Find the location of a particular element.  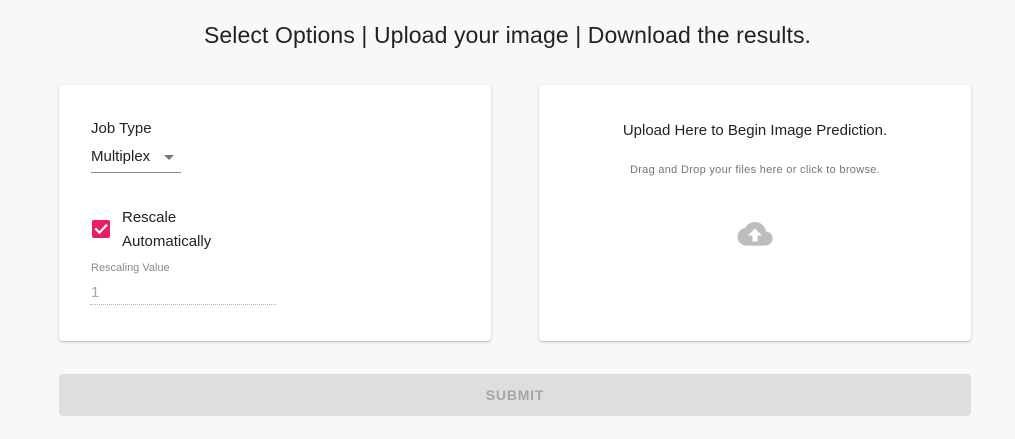

job-type-select: Multiplex is located at coordinates (136, 160).